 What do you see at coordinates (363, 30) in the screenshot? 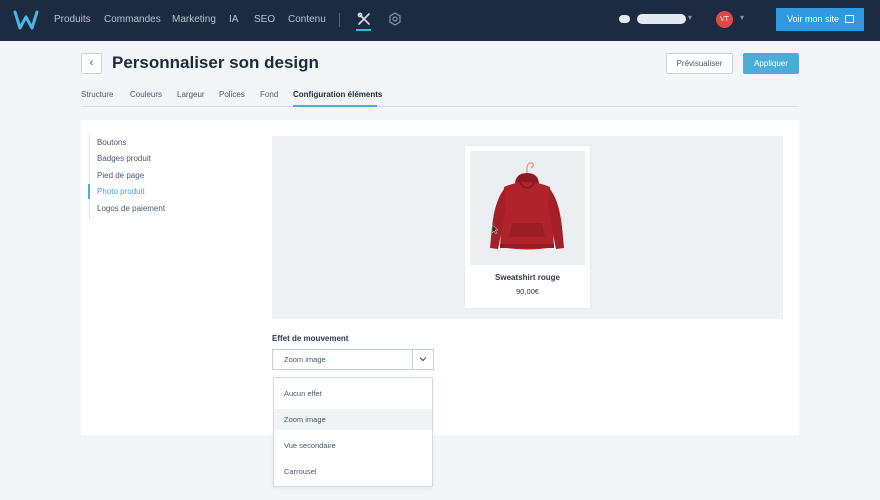
I see `tool-active-indicator` at bounding box center [363, 30].